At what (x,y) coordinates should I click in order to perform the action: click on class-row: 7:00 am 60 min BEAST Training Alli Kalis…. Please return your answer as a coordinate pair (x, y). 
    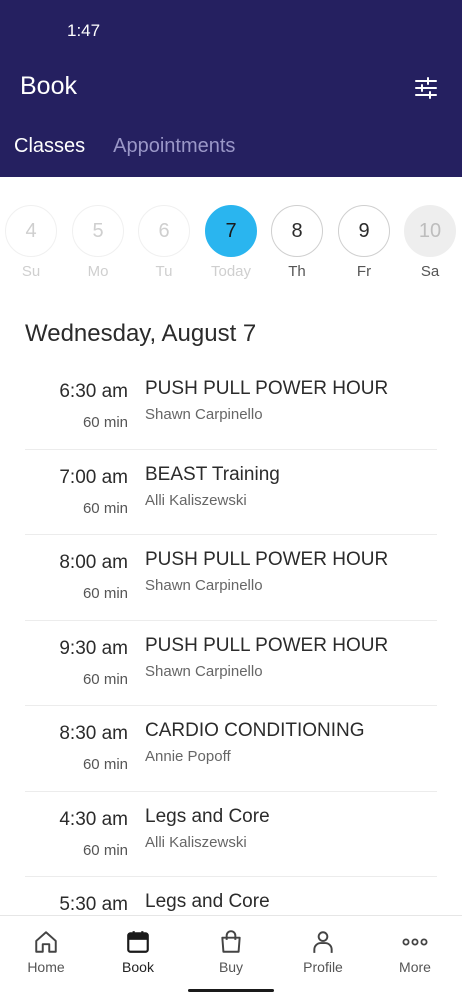
    Looking at the image, I should click on (231, 492).